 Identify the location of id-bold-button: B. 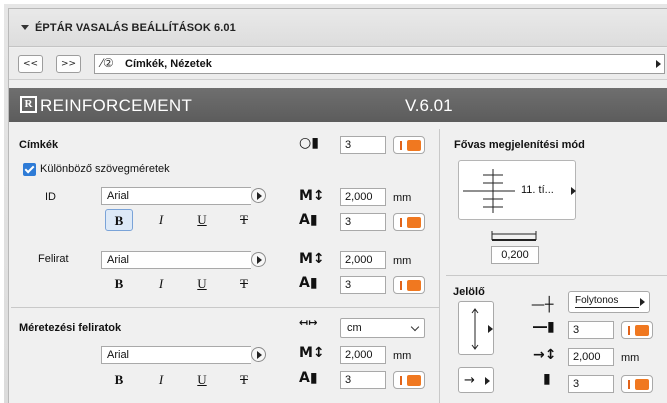
(119, 220).